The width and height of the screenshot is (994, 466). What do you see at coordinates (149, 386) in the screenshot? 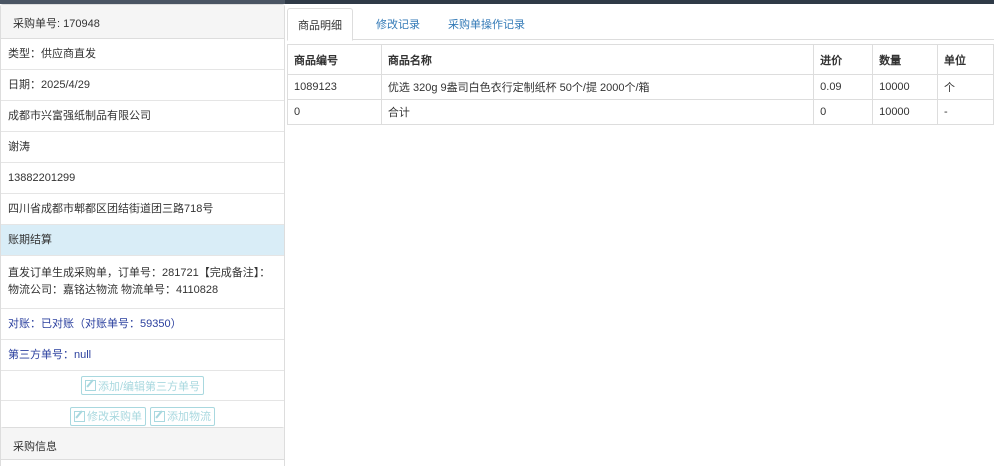
I see `edit-third-party-label: 添加/编辑第三方单号` at bounding box center [149, 386].